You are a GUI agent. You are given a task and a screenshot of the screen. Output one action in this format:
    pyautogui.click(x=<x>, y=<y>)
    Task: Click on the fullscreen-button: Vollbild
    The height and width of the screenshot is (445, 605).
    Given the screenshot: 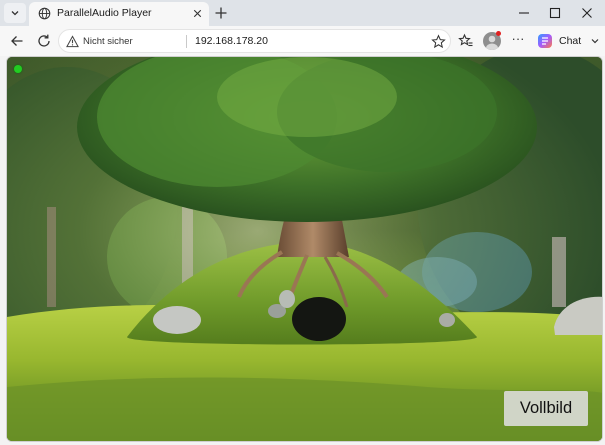 What is the action you would take?
    pyautogui.click(x=546, y=408)
    